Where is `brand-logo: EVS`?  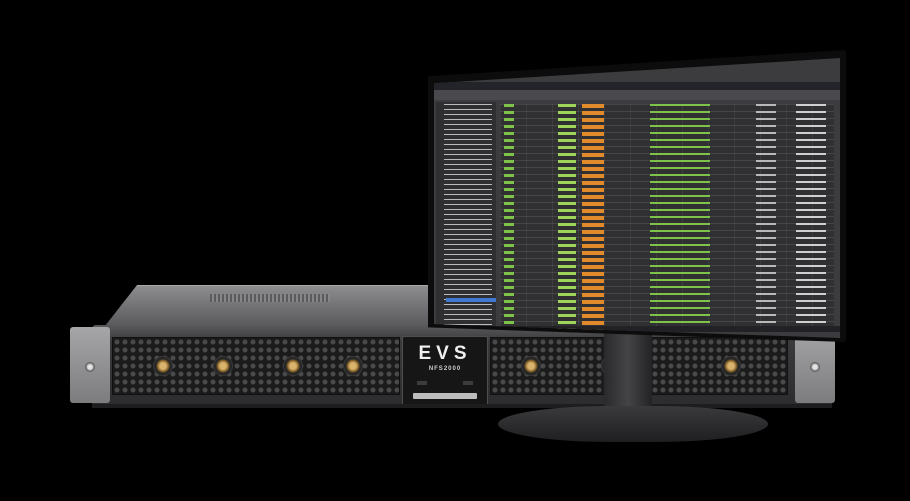 brand-logo: EVS is located at coordinates (445, 353).